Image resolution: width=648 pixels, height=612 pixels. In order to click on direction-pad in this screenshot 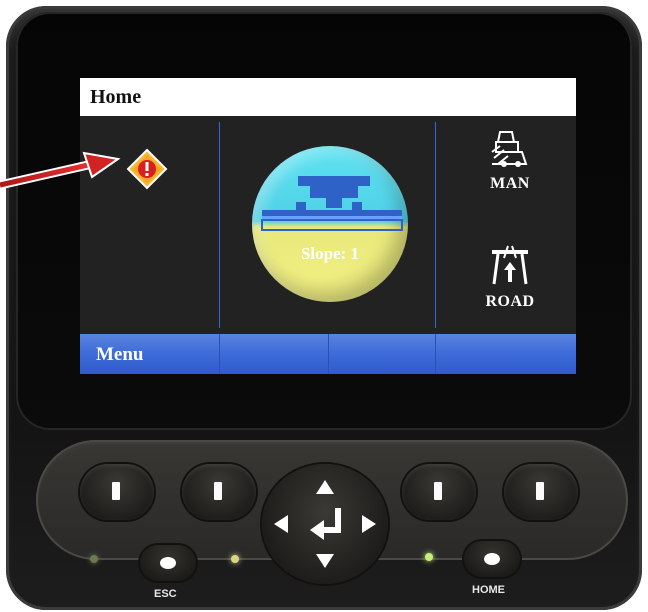, I will do `click(325, 524)`.